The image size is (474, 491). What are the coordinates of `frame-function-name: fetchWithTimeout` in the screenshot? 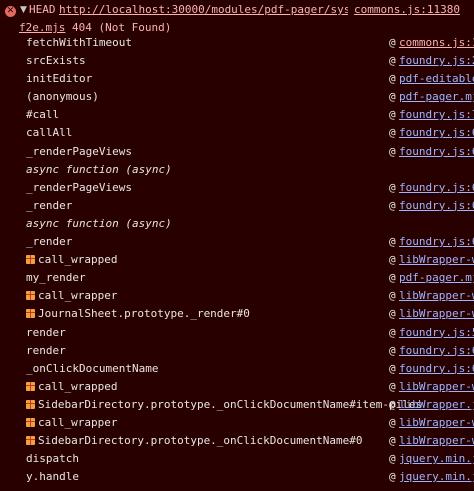 It's located at (79, 42).